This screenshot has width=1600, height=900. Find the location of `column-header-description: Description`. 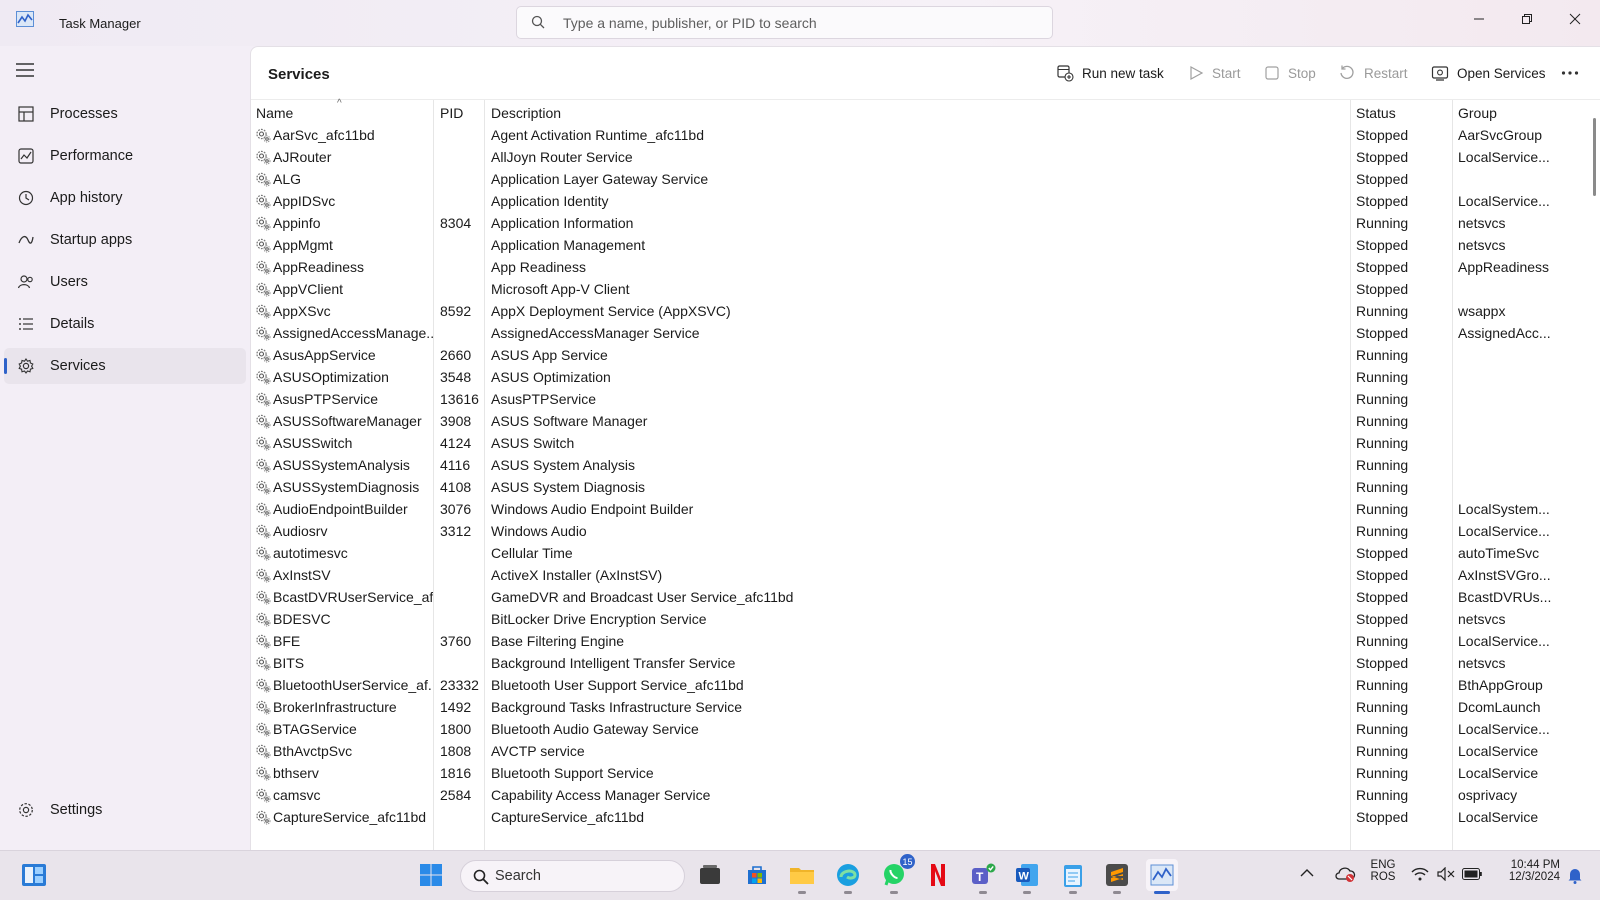

column-header-description: Description is located at coordinates (526, 113).